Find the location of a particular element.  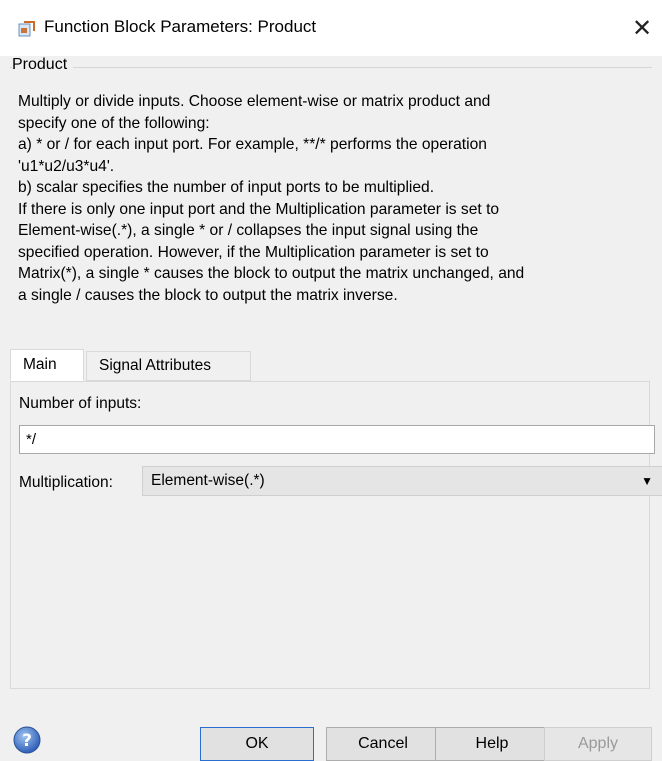

group-divider is located at coordinates (331, 67).